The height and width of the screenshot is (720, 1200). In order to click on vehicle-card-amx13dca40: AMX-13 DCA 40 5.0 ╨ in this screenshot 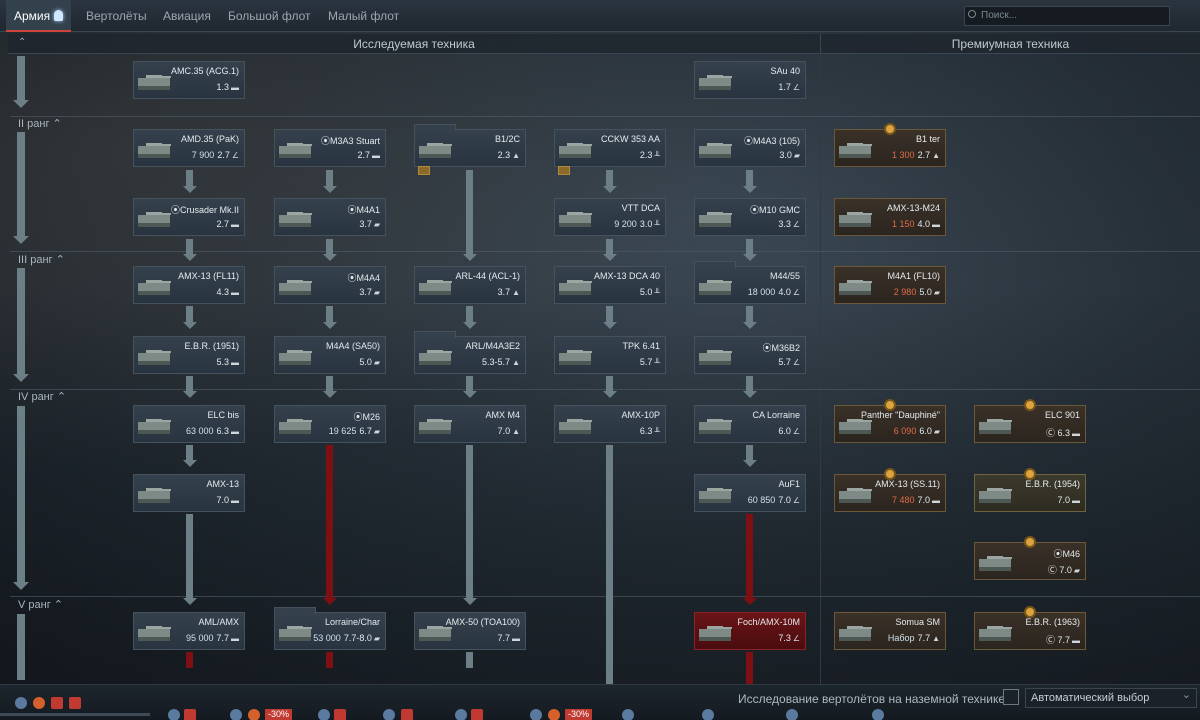, I will do `click(610, 285)`.